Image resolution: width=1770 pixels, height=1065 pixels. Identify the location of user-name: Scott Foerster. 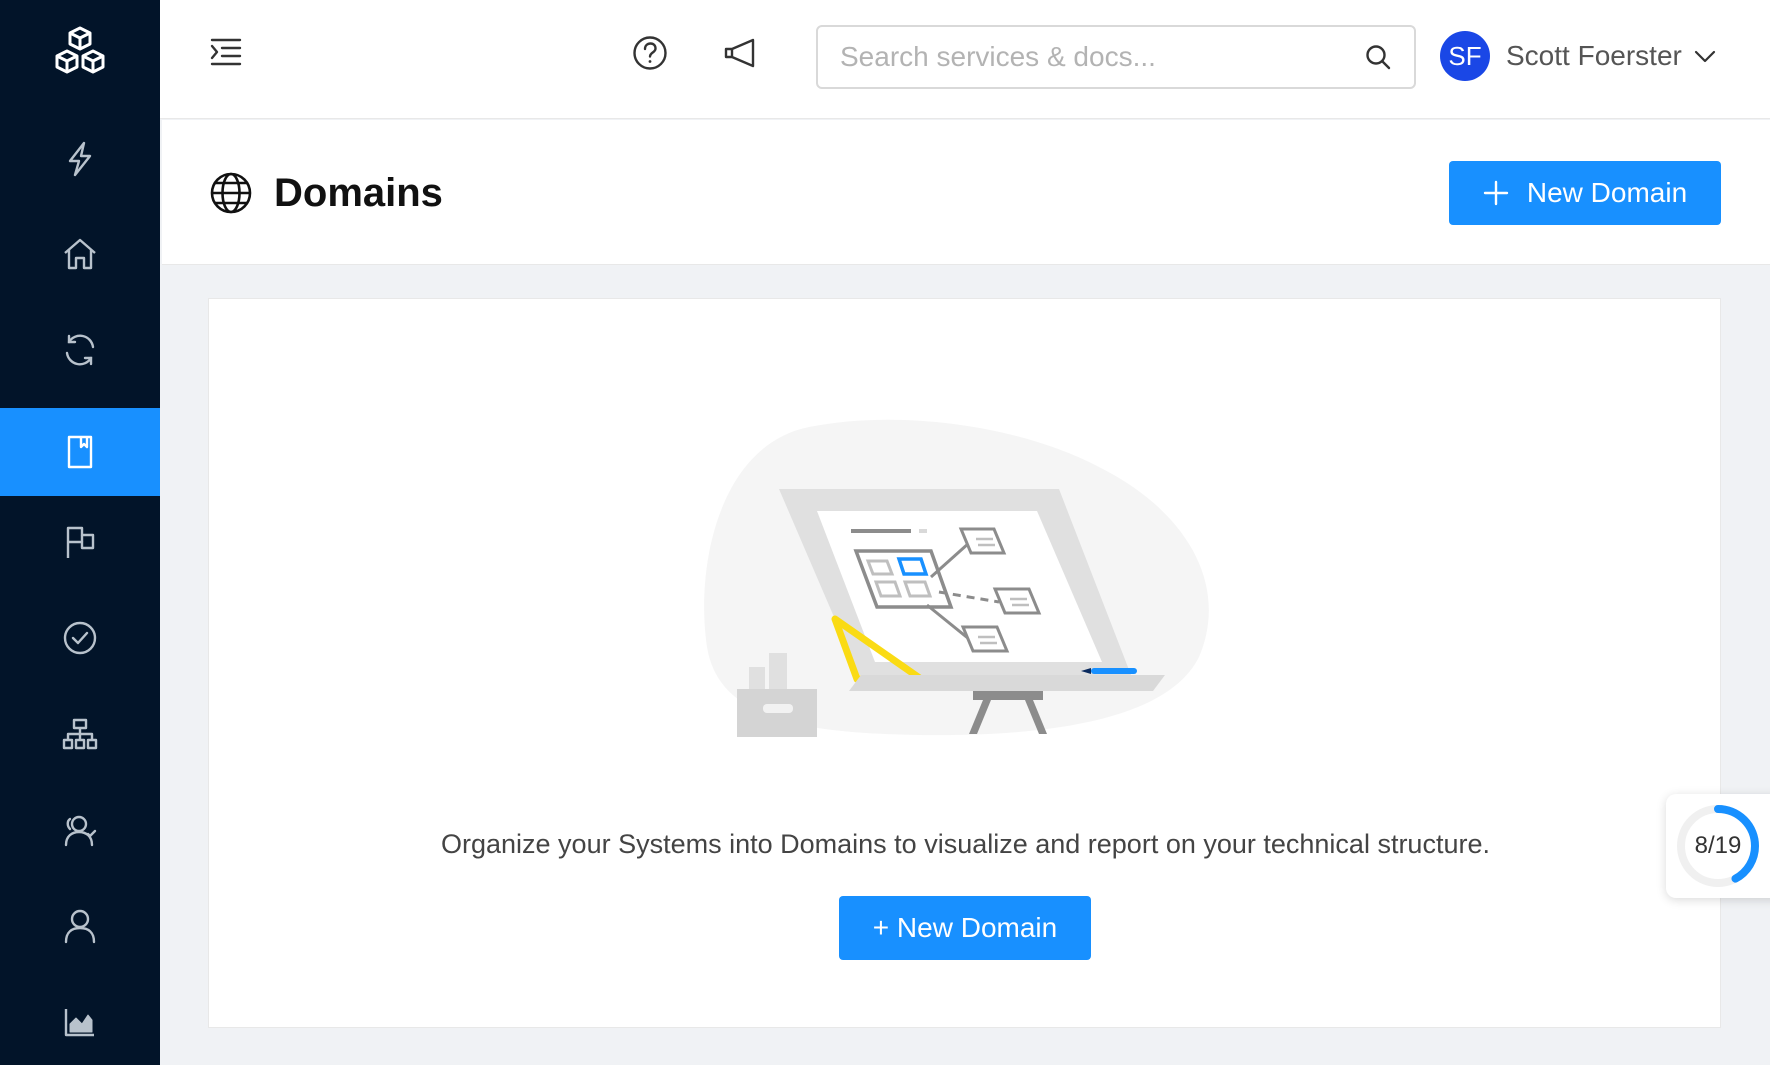
(1594, 55).